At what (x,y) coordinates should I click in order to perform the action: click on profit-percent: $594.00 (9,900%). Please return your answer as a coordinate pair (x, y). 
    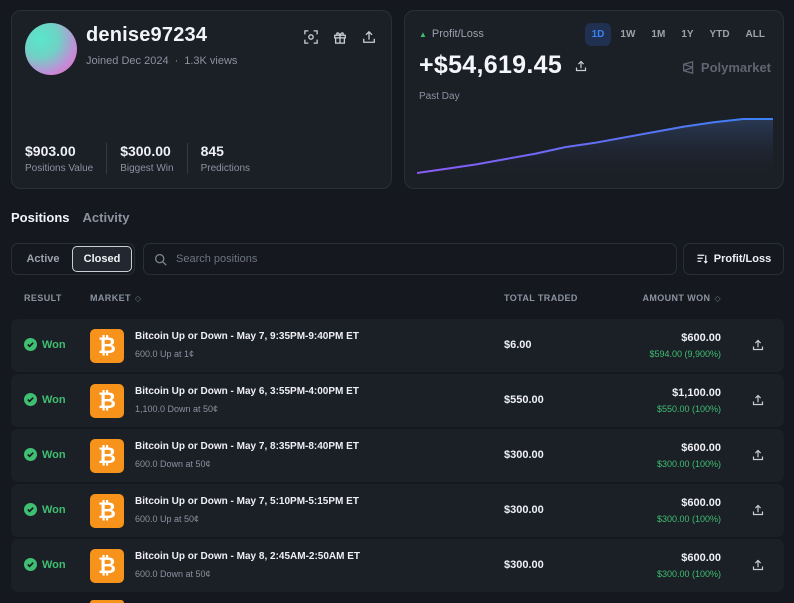
    Looking at the image, I should click on (685, 354).